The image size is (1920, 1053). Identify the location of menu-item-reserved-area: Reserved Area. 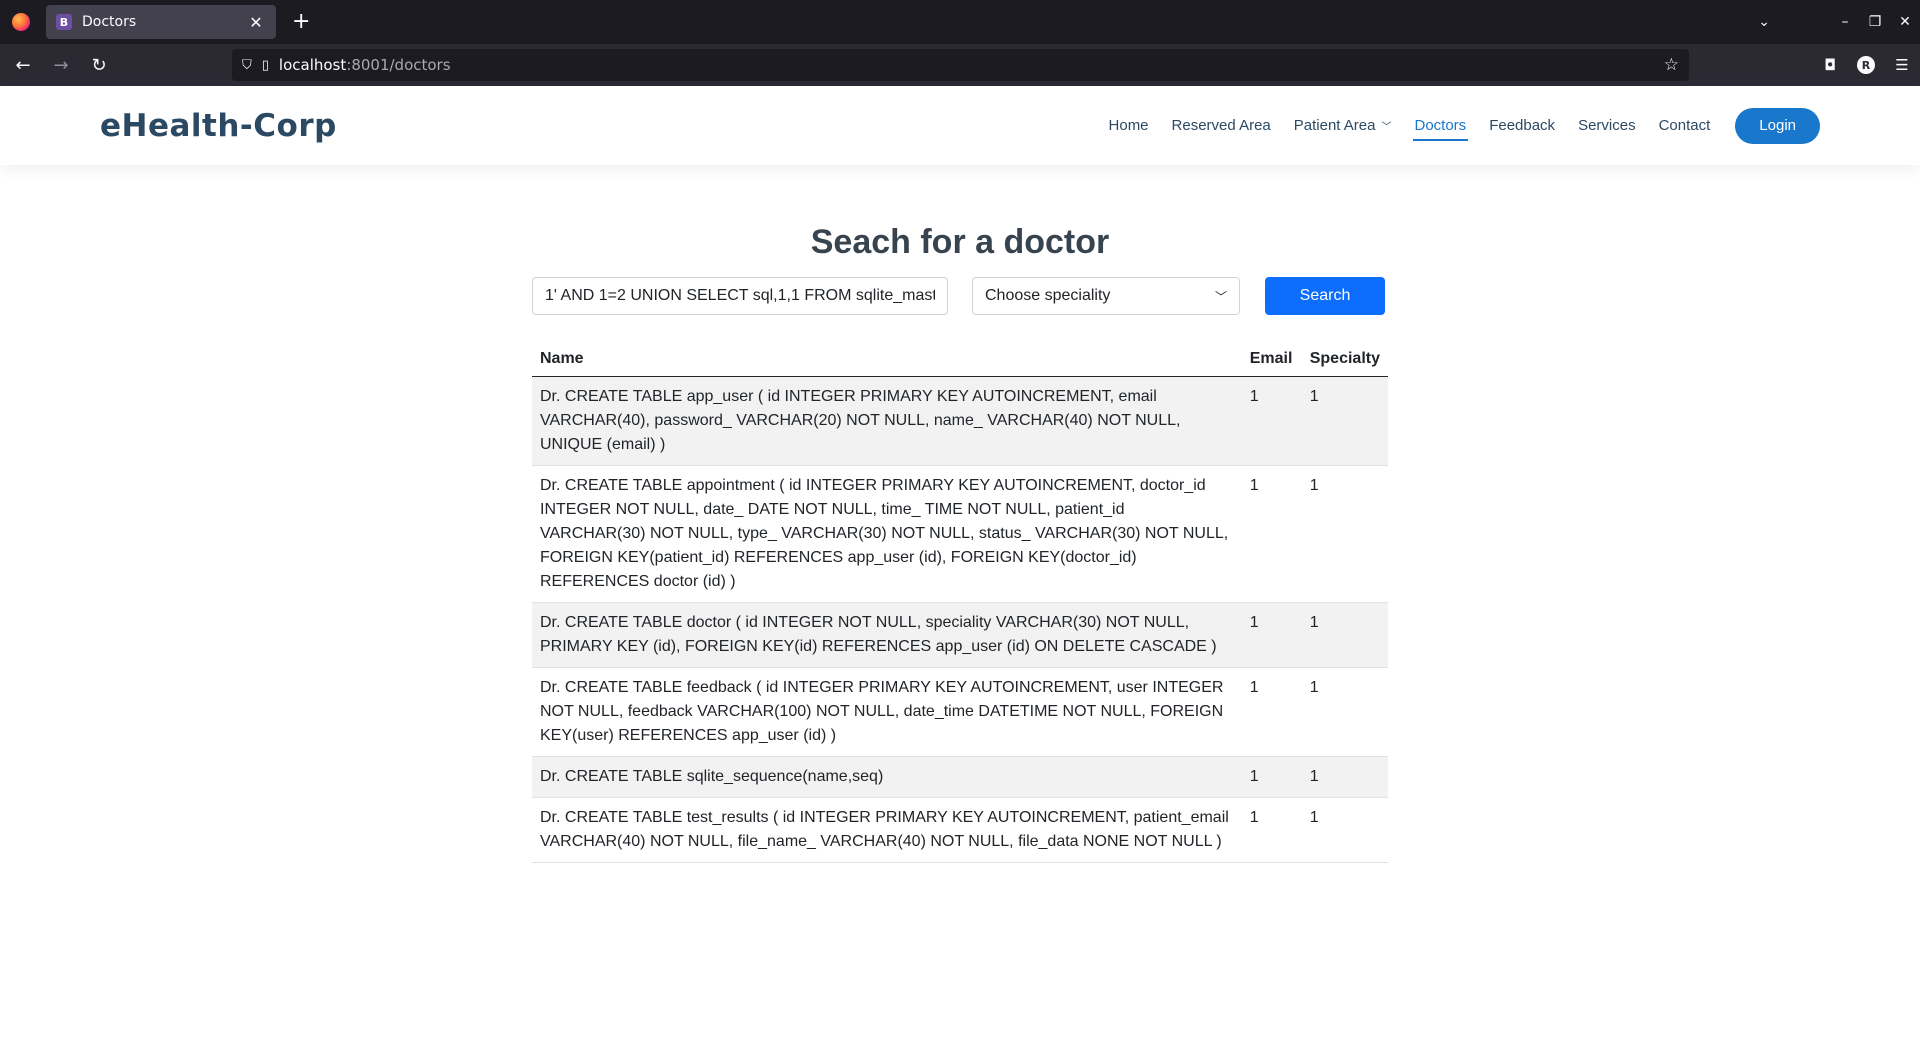
(1221, 126).